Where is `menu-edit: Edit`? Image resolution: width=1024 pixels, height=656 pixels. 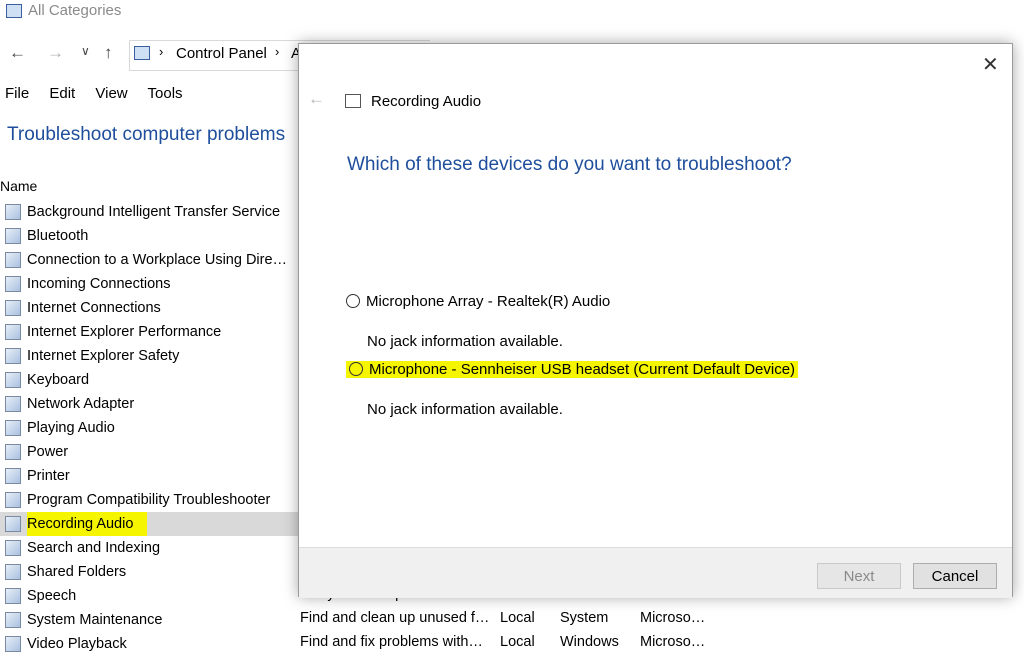 menu-edit: Edit is located at coordinates (62, 93).